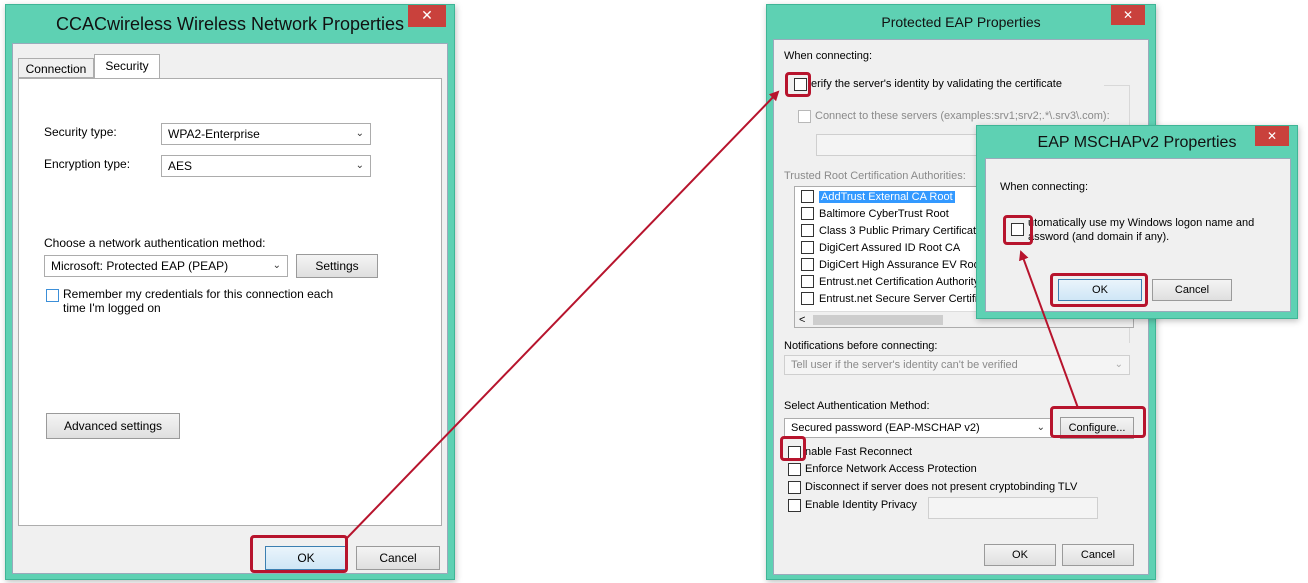  I want to click on security-type-label: Security type:, so click(80, 132).